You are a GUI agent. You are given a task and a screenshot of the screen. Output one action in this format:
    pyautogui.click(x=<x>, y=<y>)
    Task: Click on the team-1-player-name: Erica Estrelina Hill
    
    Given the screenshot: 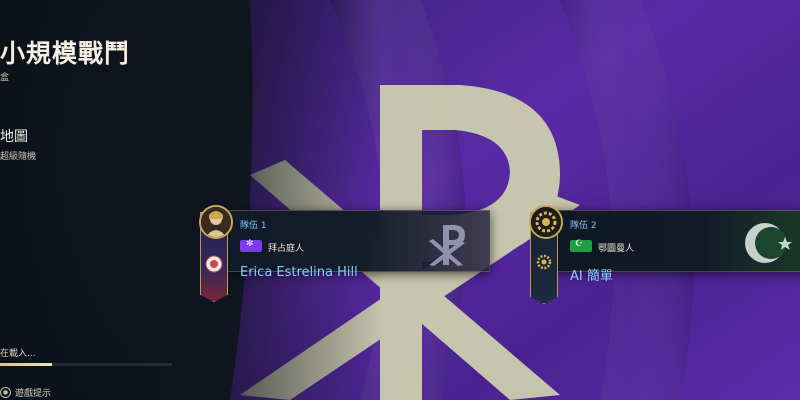 What is the action you would take?
    pyautogui.click(x=299, y=272)
    